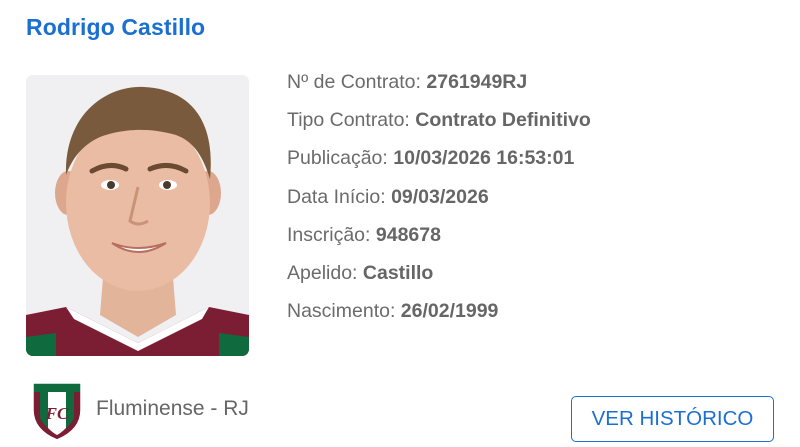  I want to click on detail-label: Data Início:, so click(336, 196).